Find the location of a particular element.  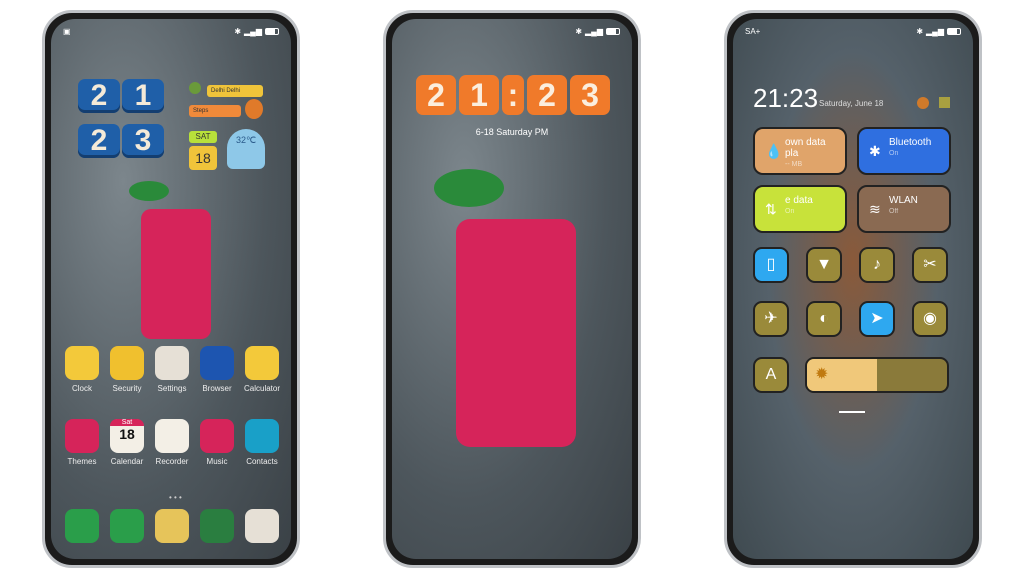

dark-mode-button: ◐ is located at coordinates (824, 319).